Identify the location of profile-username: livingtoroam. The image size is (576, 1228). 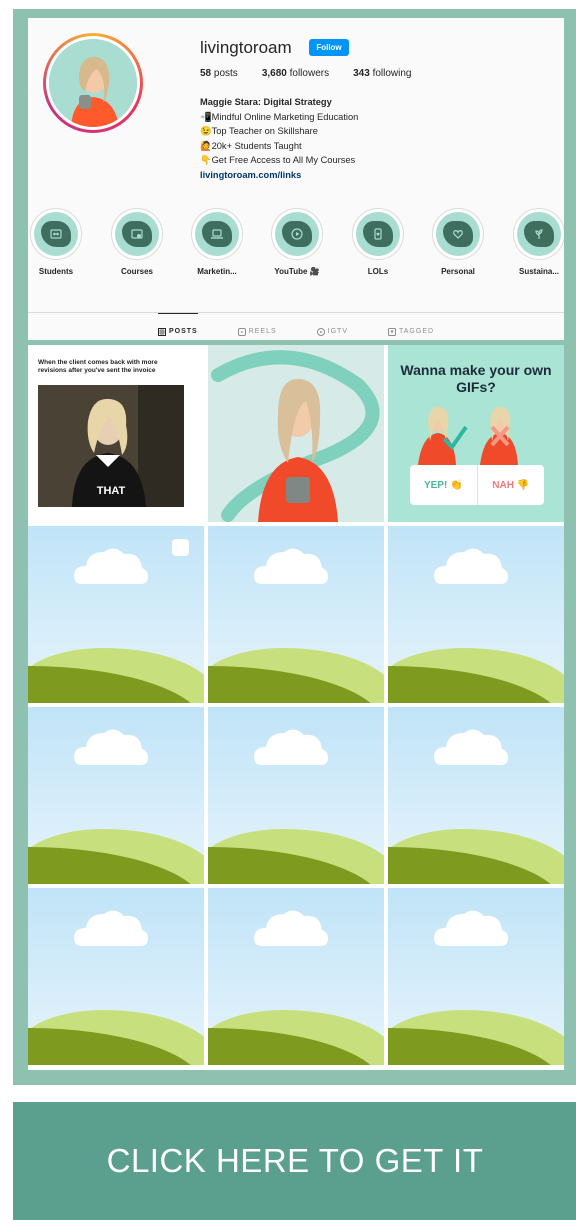
(246, 47).